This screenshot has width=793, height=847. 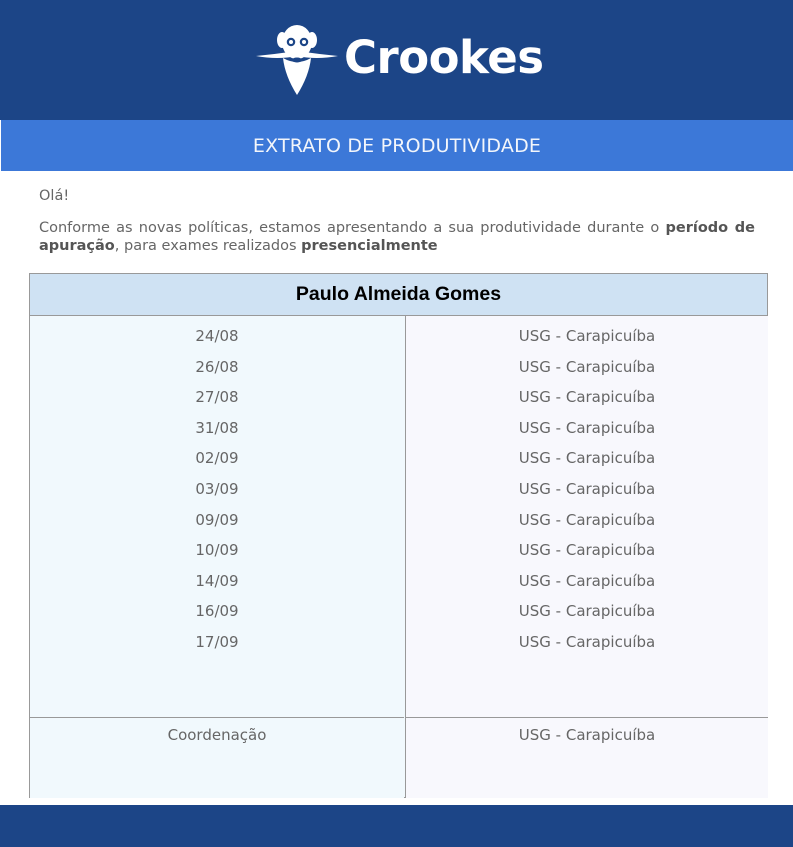 I want to click on intro-middle: , para exames realizados, so click(x=208, y=246).